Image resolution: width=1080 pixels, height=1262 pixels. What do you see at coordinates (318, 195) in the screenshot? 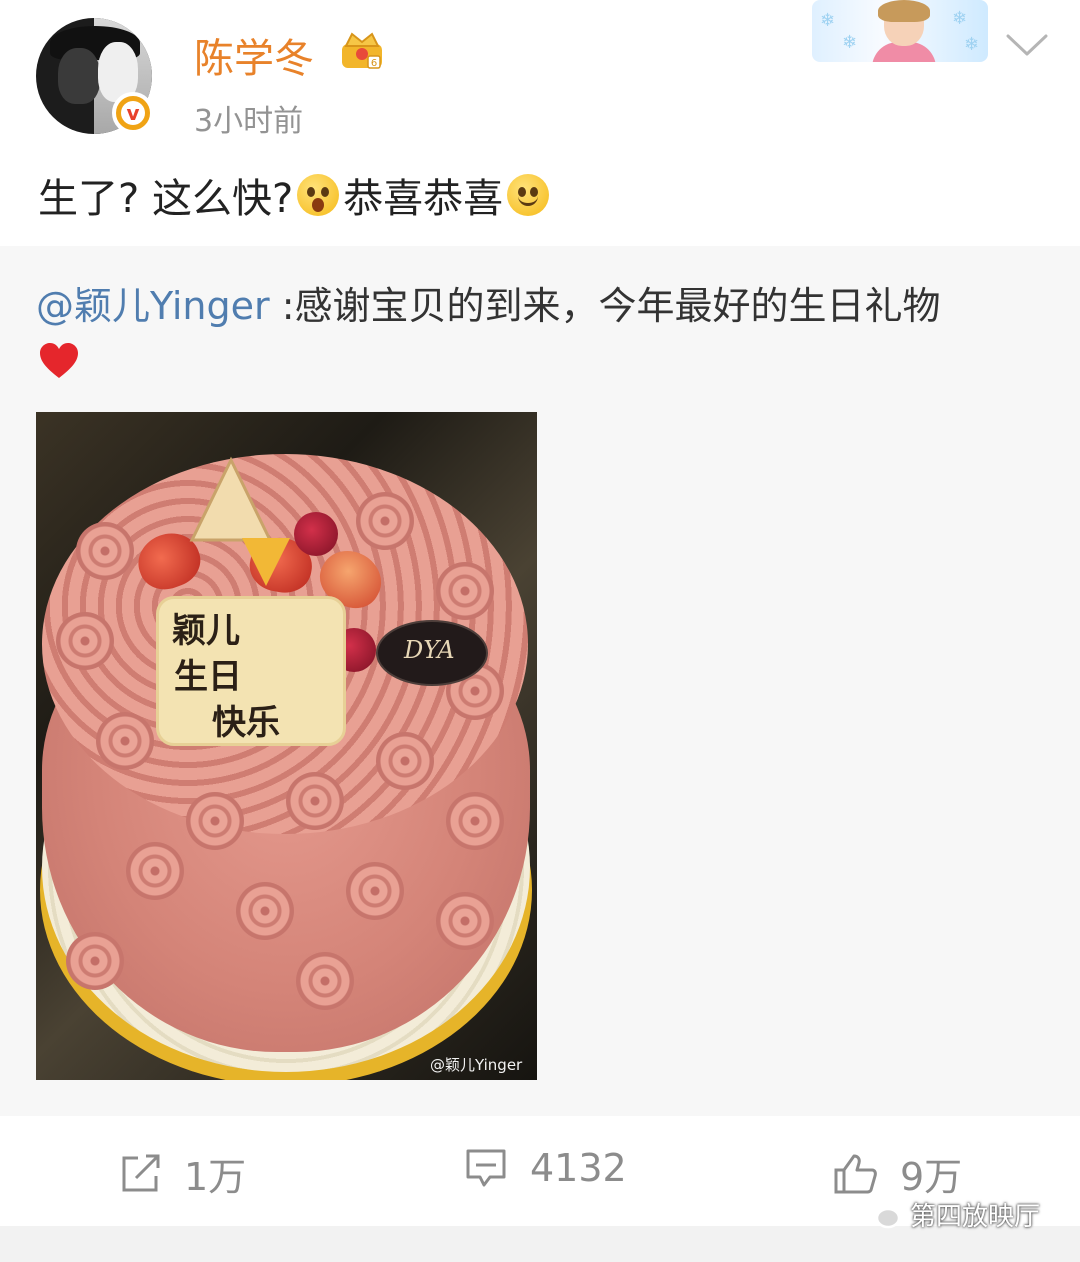
I see `surprised-emoji-icon` at bounding box center [318, 195].